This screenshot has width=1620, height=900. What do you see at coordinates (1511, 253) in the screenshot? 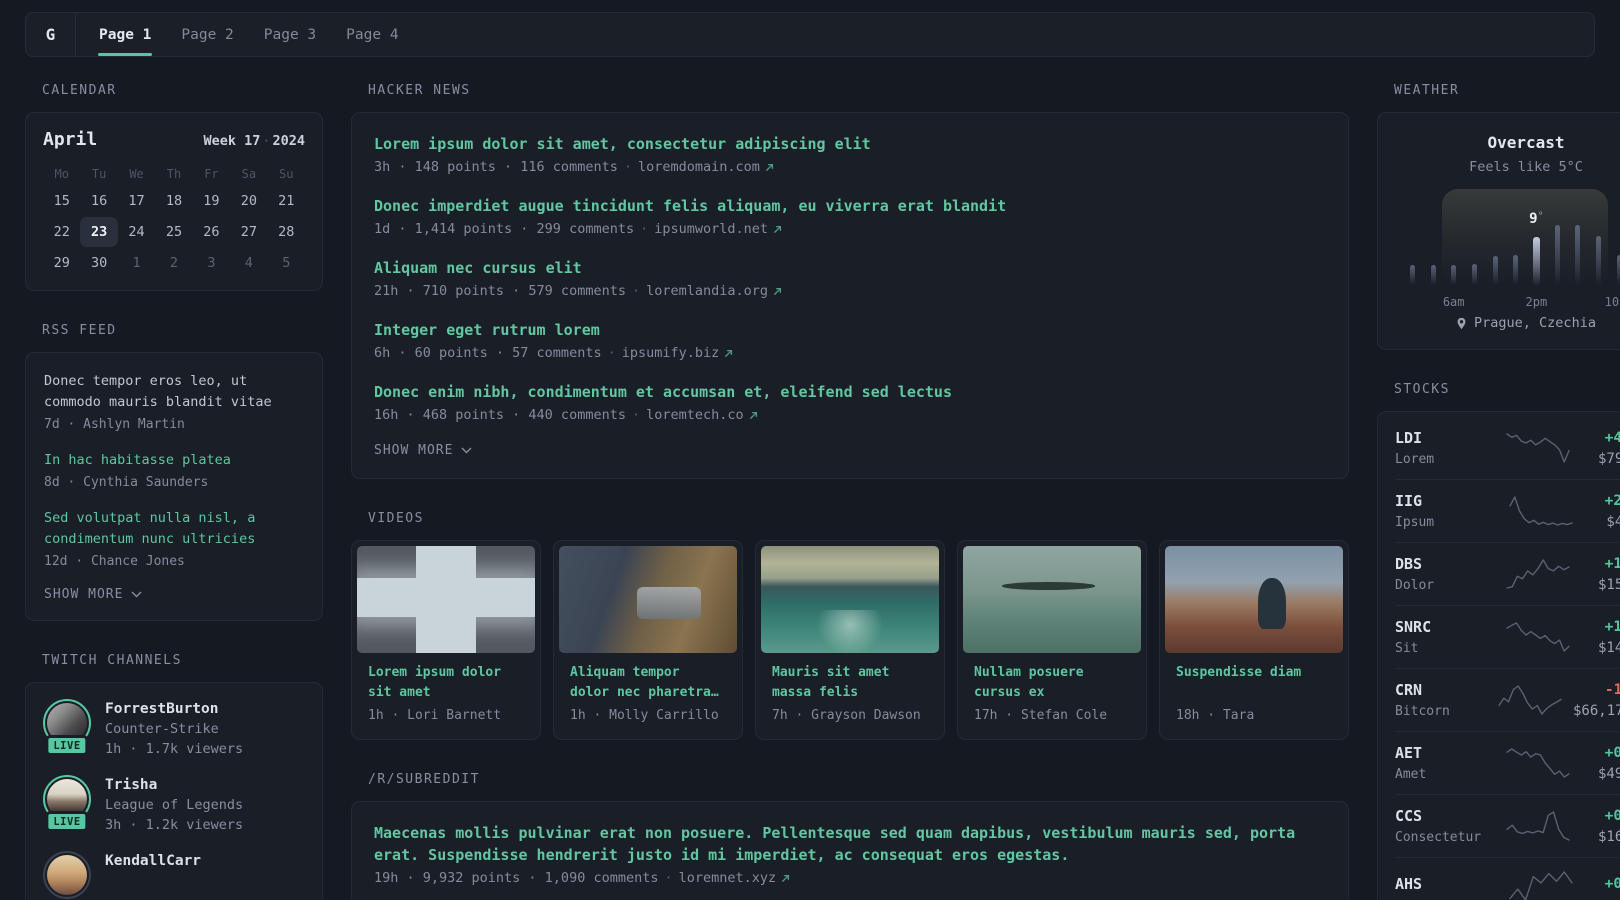
I see `weather-bars: 9° 9°` at bounding box center [1511, 253].